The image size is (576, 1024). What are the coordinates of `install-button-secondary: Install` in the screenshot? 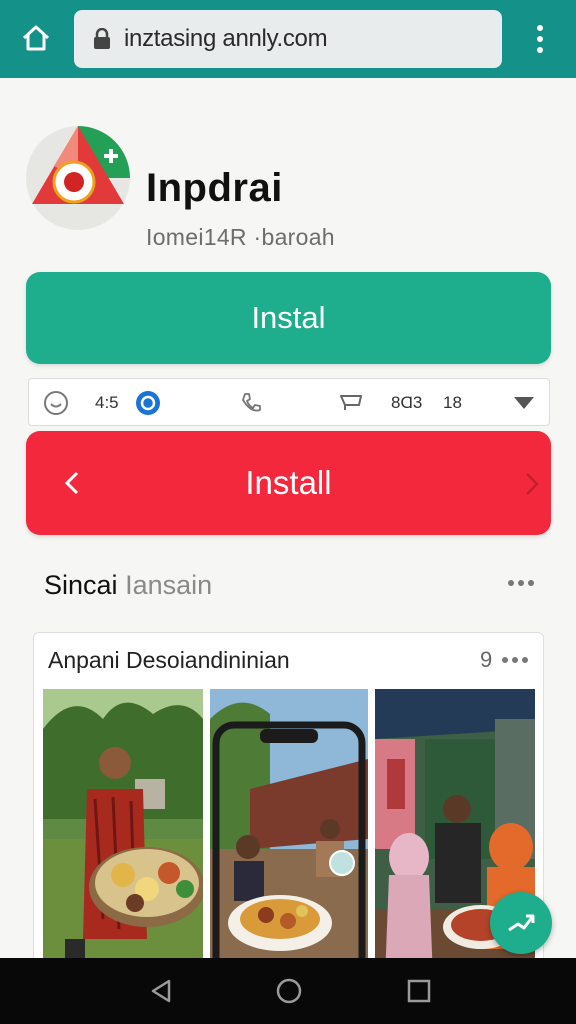 It's located at (288, 483).